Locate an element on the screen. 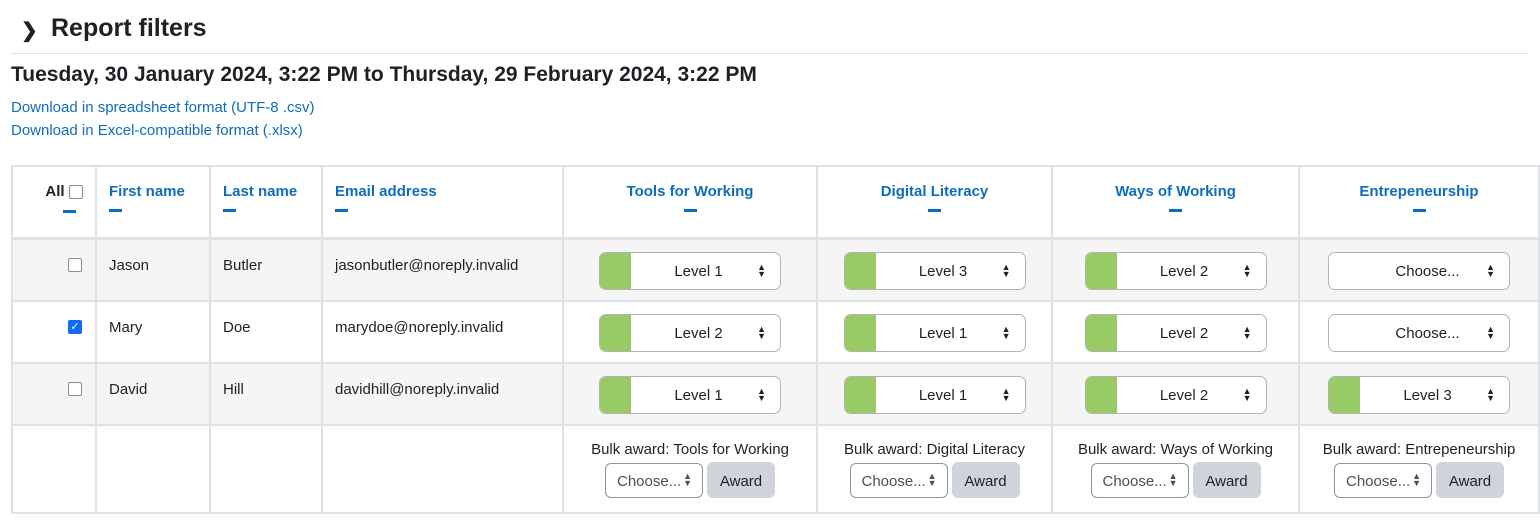 Image resolution: width=1540 pixels, height=526 pixels. last-name: Butler is located at coordinates (243, 265).